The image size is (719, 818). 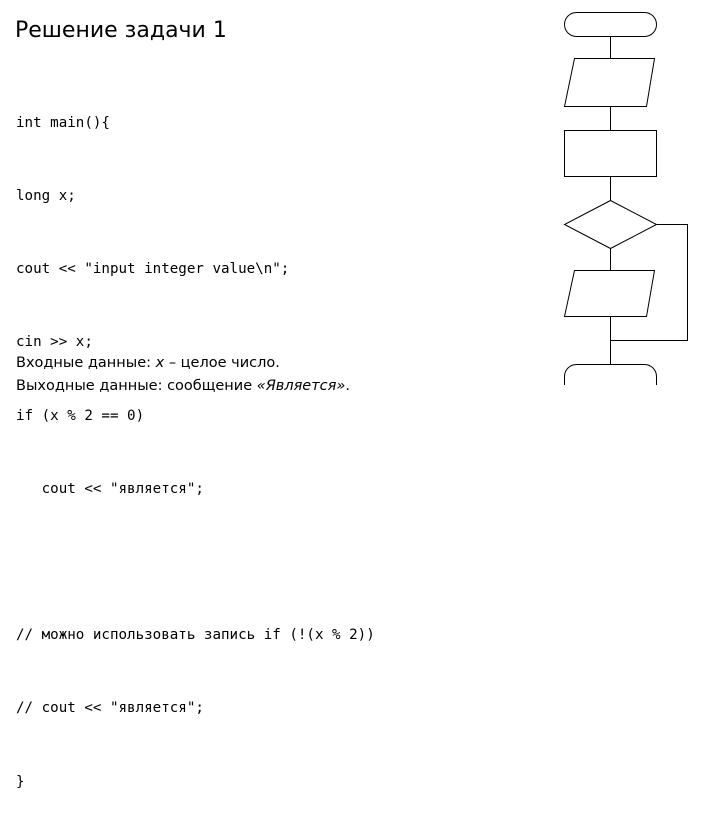 What do you see at coordinates (63, 122) in the screenshot?
I see `code-line: int main(){` at bounding box center [63, 122].